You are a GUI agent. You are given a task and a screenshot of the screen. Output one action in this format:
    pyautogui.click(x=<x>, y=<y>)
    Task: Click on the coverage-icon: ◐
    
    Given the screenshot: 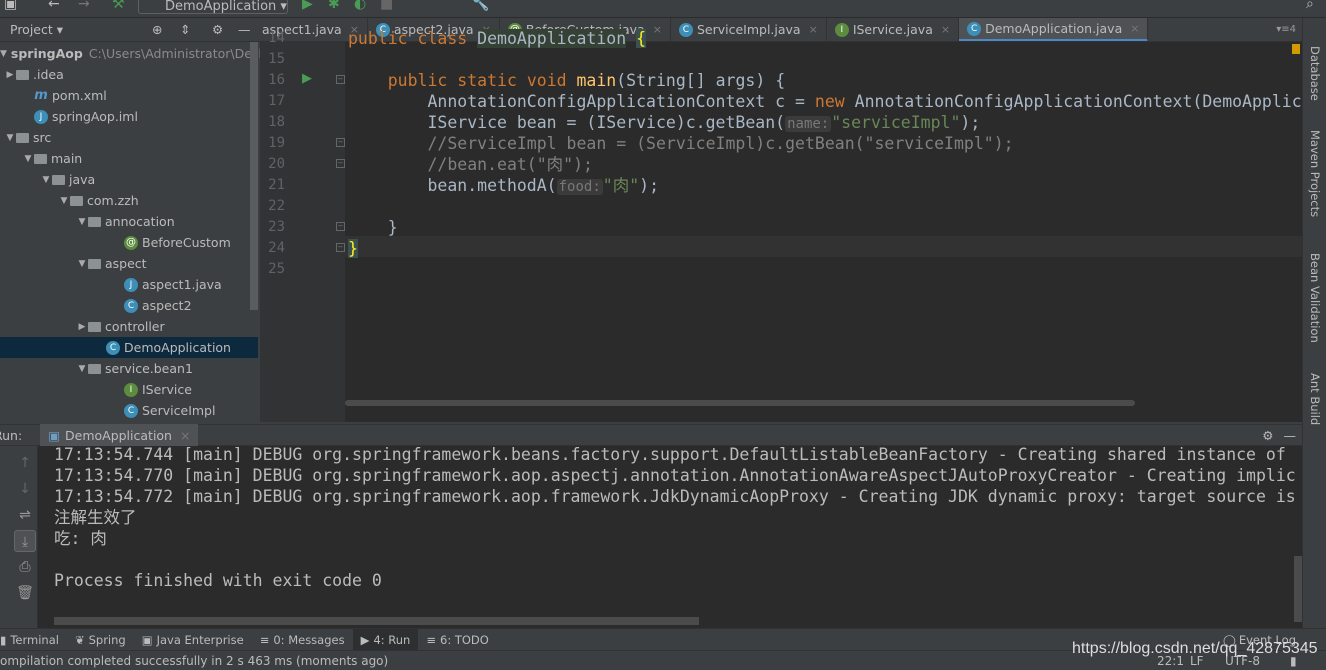 What is the action you would take?
    pyautogui.click(x=360, y=6)
    